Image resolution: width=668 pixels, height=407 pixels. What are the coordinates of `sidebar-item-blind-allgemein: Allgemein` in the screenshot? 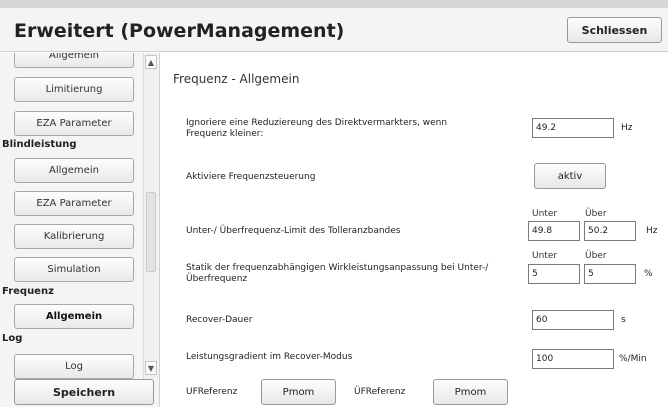 It's located at (74, 170).